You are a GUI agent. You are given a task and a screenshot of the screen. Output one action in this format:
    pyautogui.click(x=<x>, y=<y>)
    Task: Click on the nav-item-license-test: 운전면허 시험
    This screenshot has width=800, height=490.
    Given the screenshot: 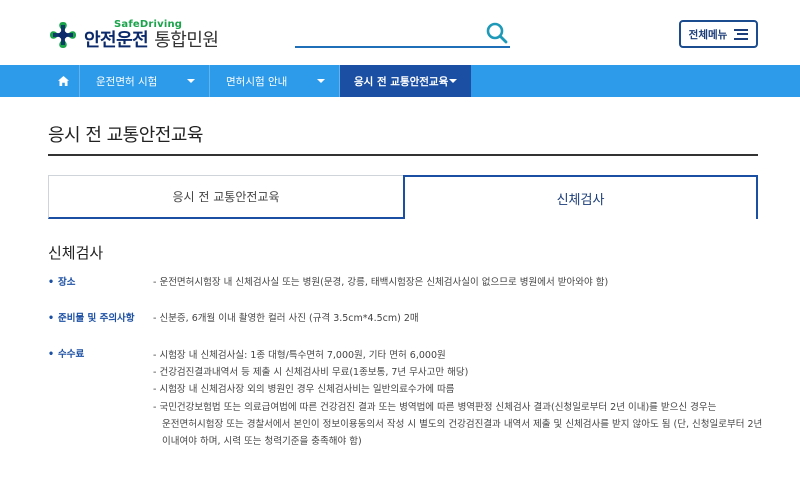 What is the action you would take?
    pyautogui.click(x=145, y=81)
    